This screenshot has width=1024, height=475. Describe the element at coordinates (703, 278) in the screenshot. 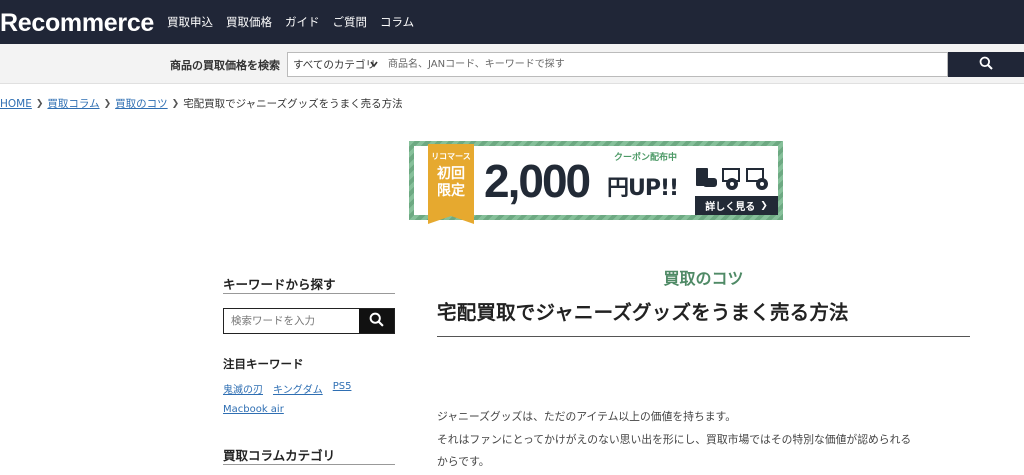

I see `article-category: 買取のコツ` at that location.